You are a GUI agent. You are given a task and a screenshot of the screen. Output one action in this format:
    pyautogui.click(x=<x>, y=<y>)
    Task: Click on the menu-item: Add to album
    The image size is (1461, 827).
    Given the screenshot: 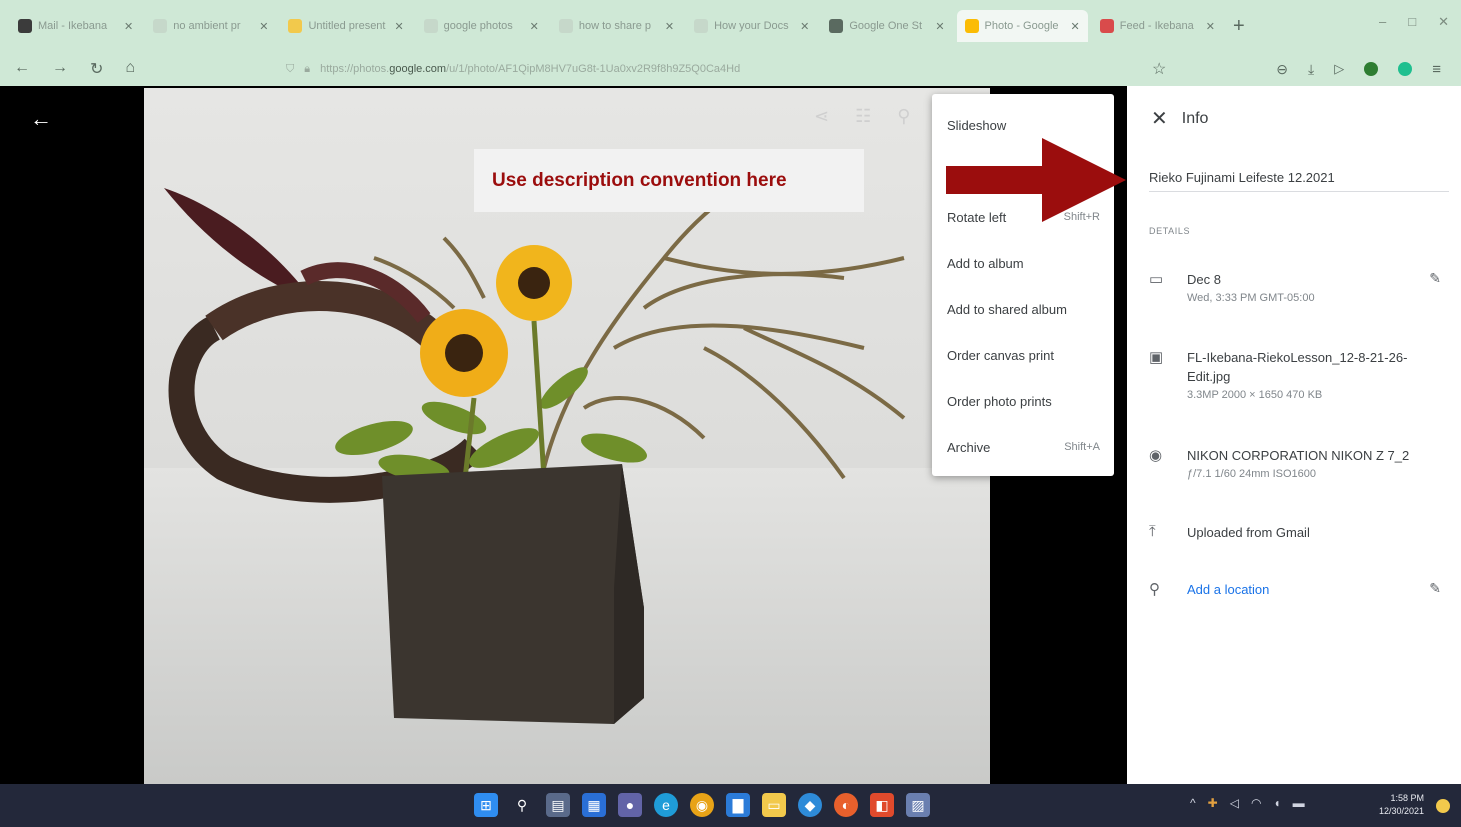 What is the action you would take?
    pyautogui.click(x=1023, y=263)
    